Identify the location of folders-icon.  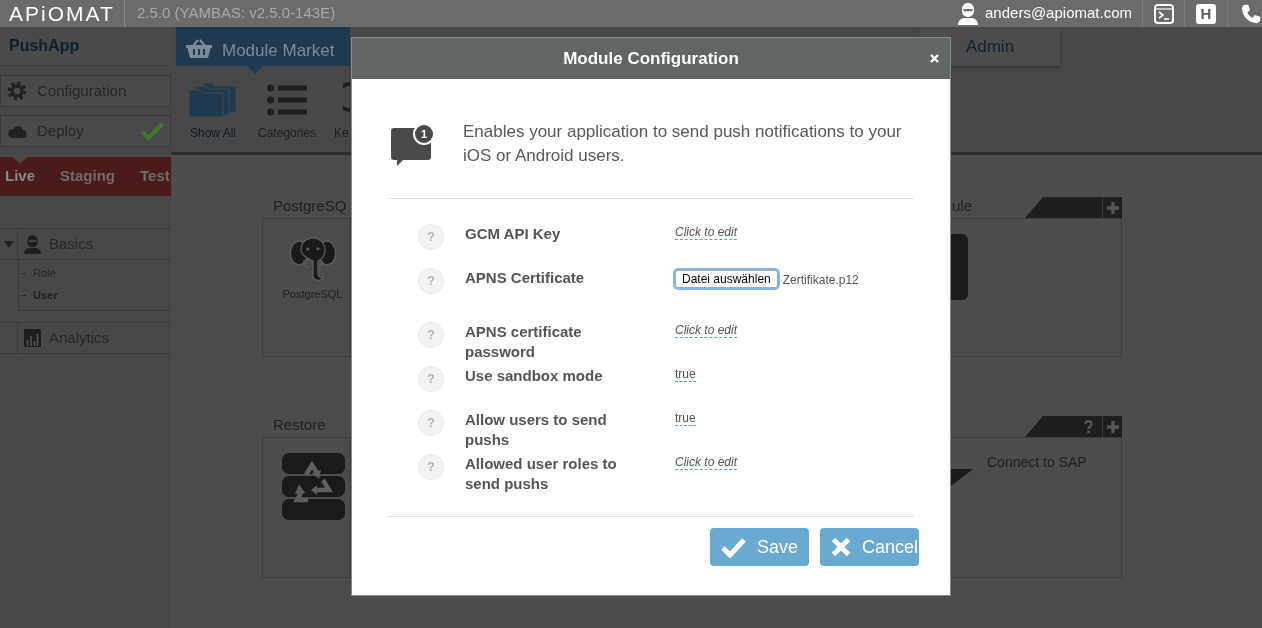
(213, 100).